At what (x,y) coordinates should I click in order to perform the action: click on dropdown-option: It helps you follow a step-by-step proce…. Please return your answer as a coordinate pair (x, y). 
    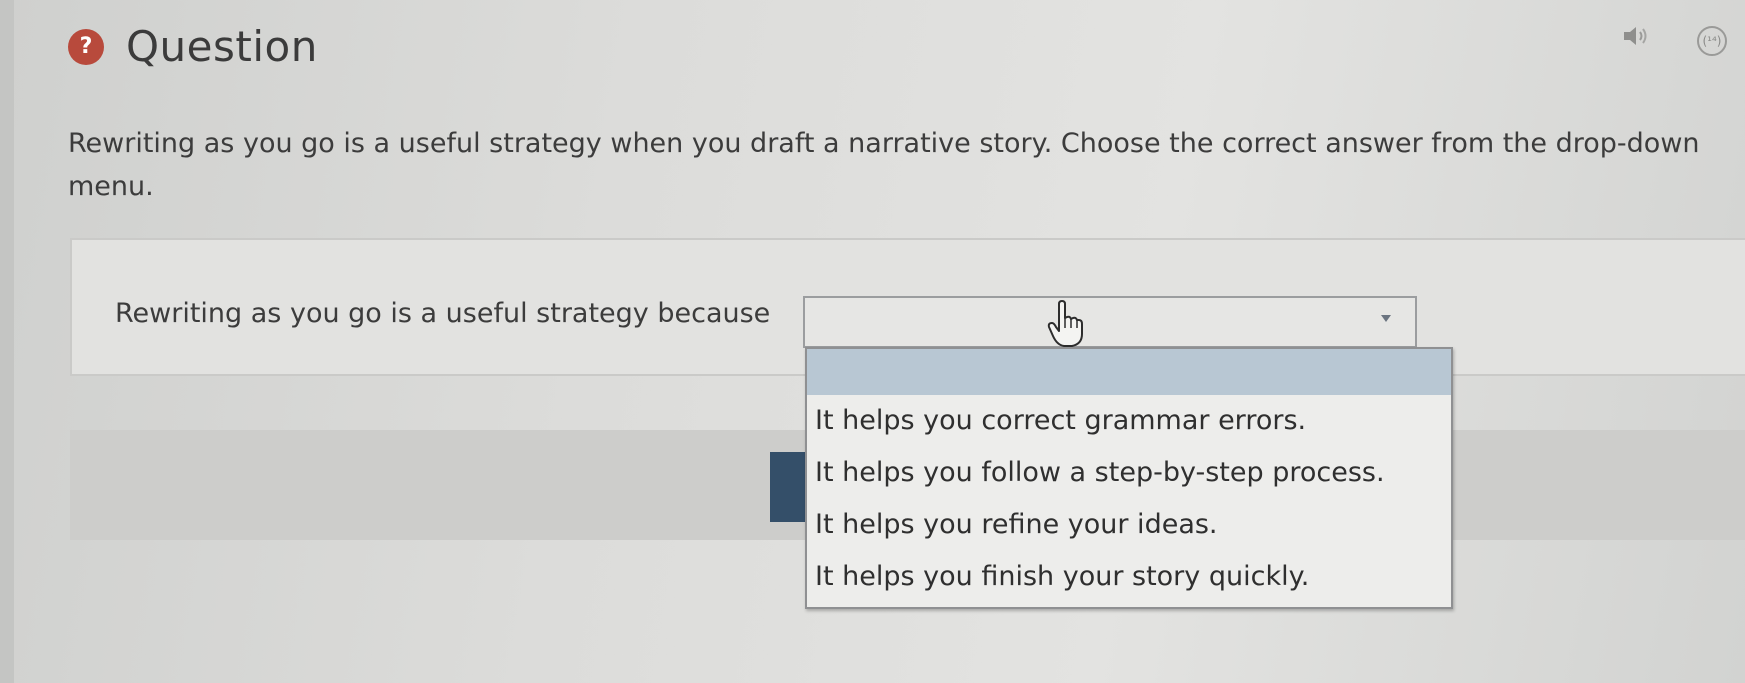
    Looking at the image, I should click on (1129, 473).